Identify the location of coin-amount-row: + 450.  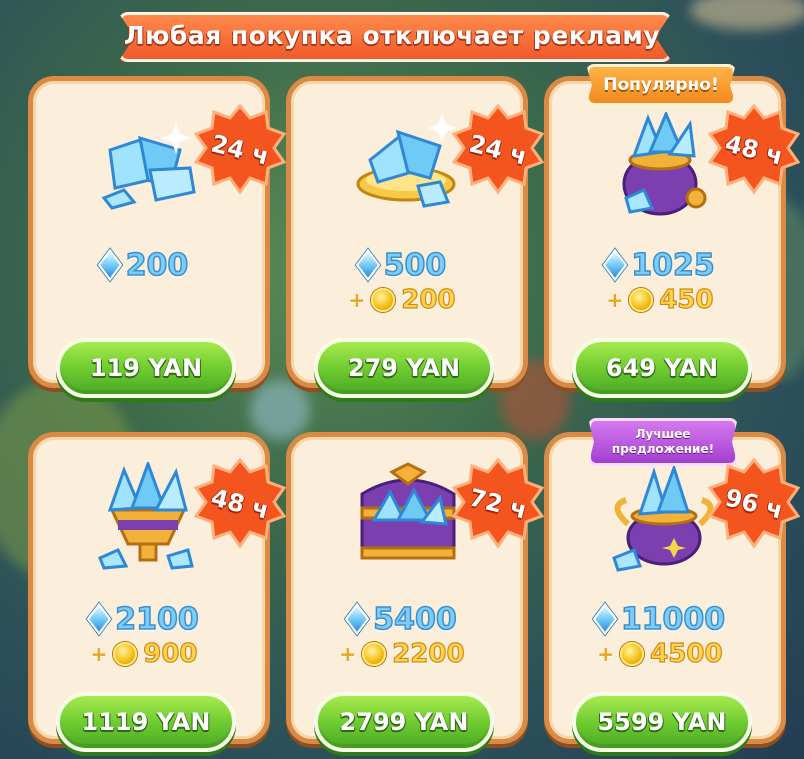
(660, 300).